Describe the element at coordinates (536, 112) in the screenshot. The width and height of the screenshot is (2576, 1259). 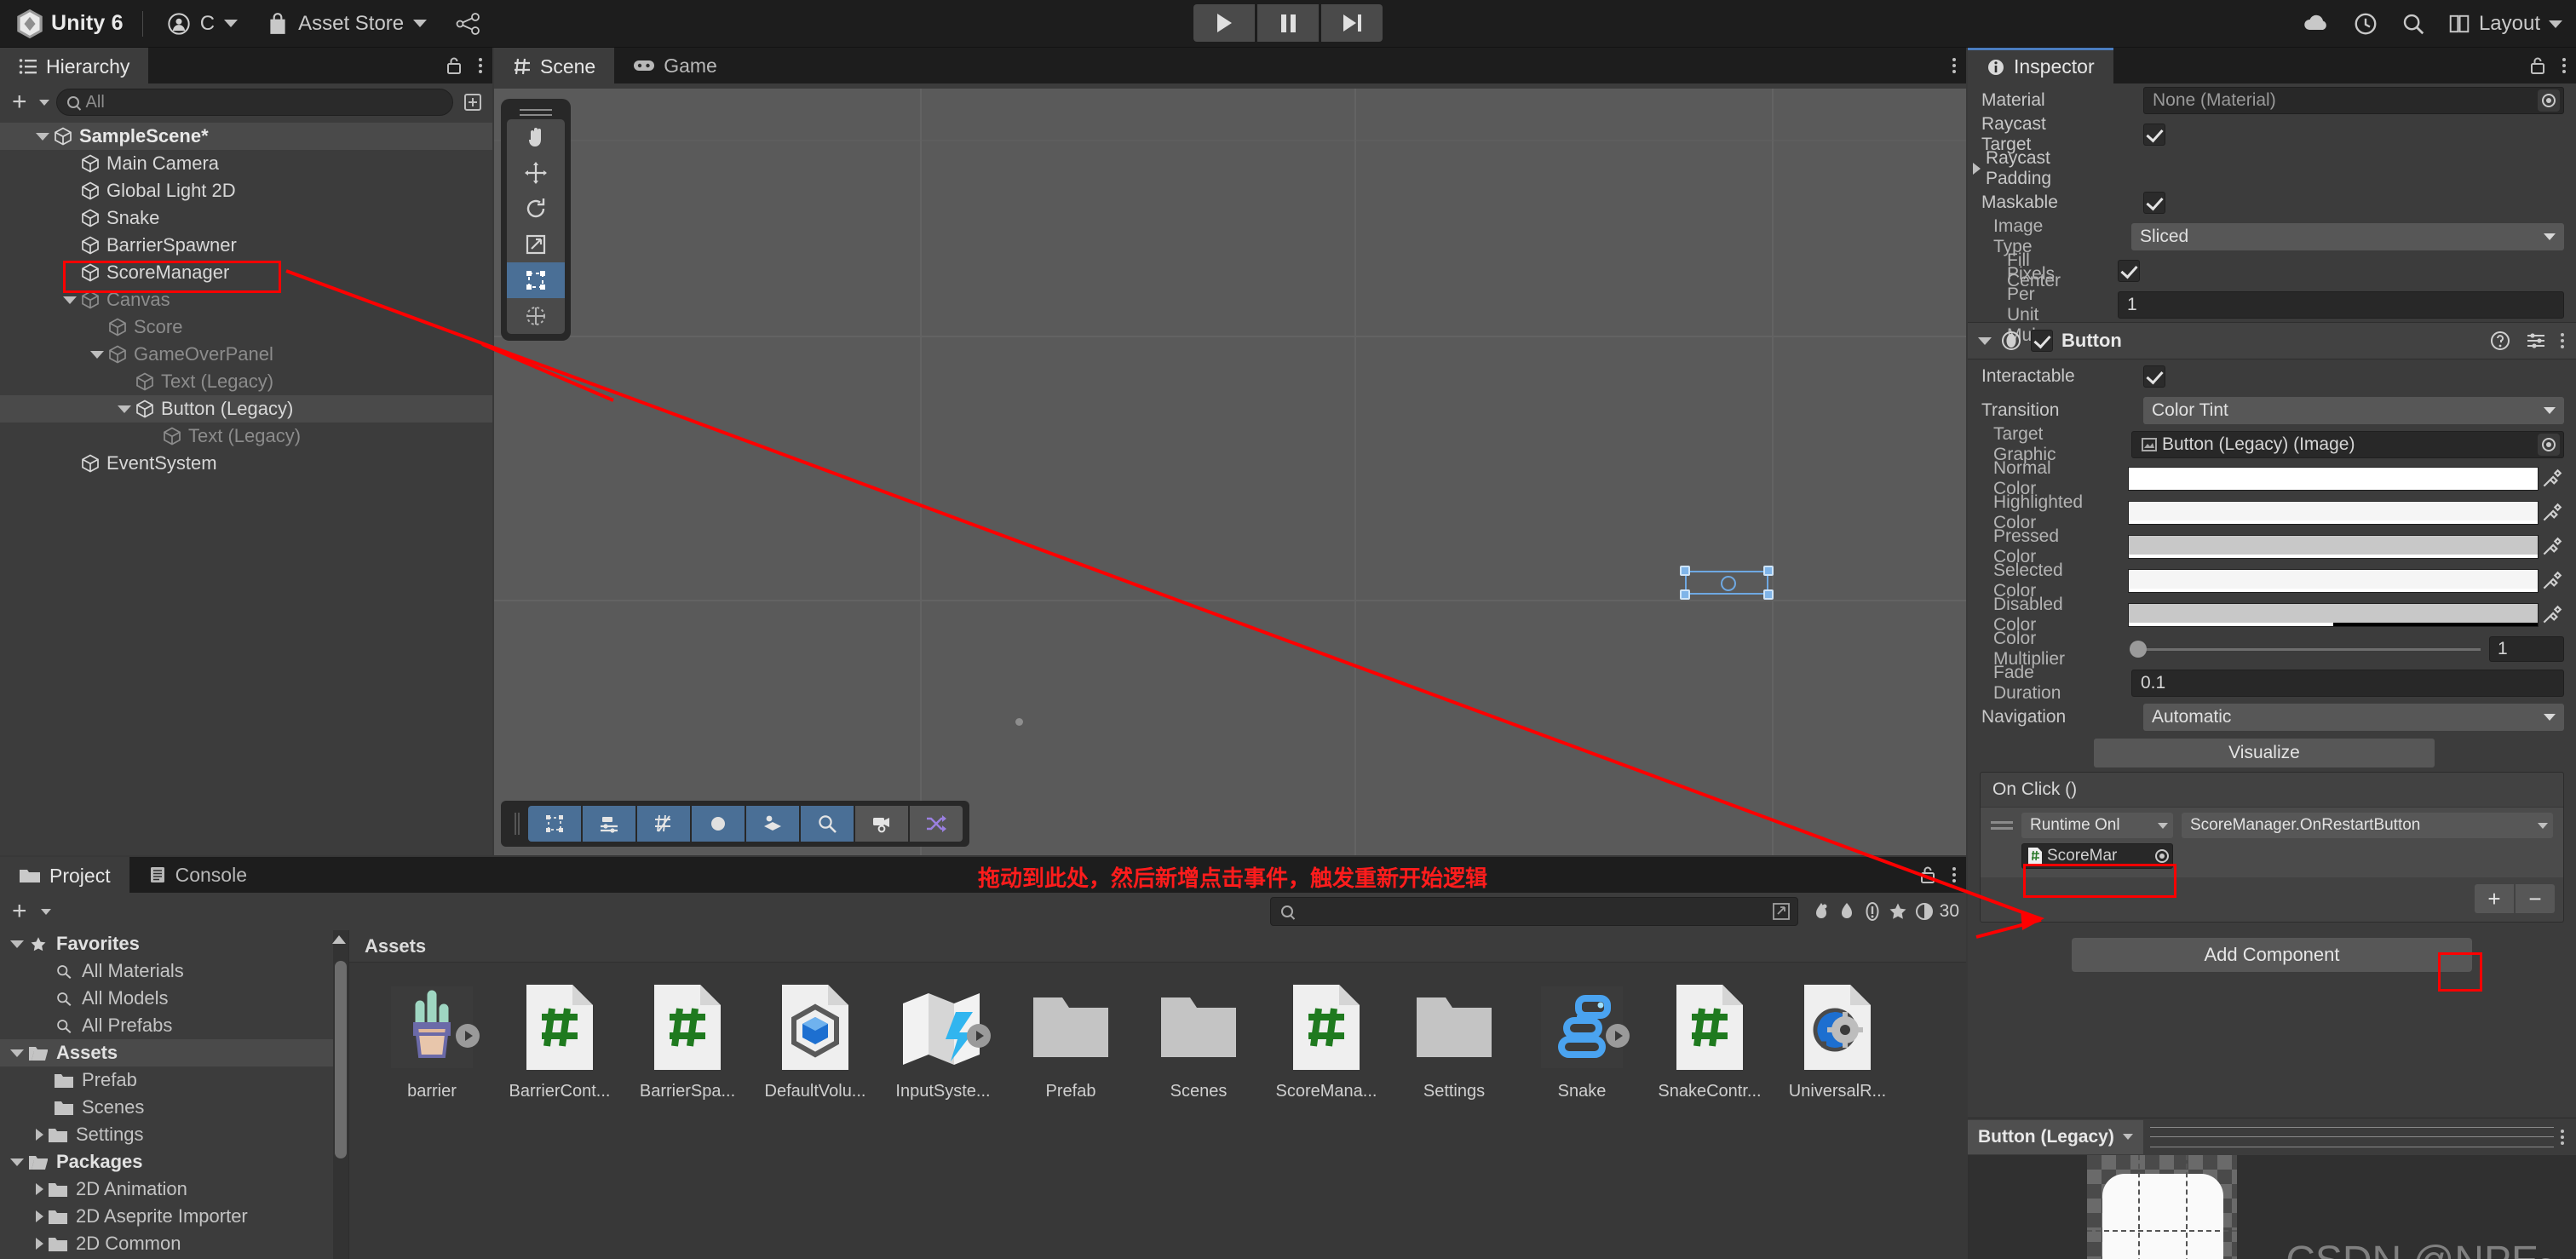
I see `tools-grip` at that location.